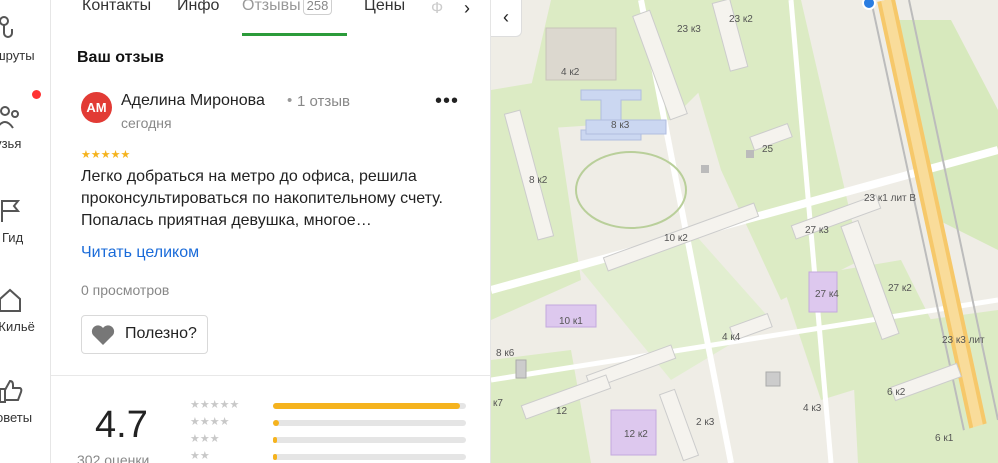  I want to click on map-label: 2 к3, so click(705, 422).